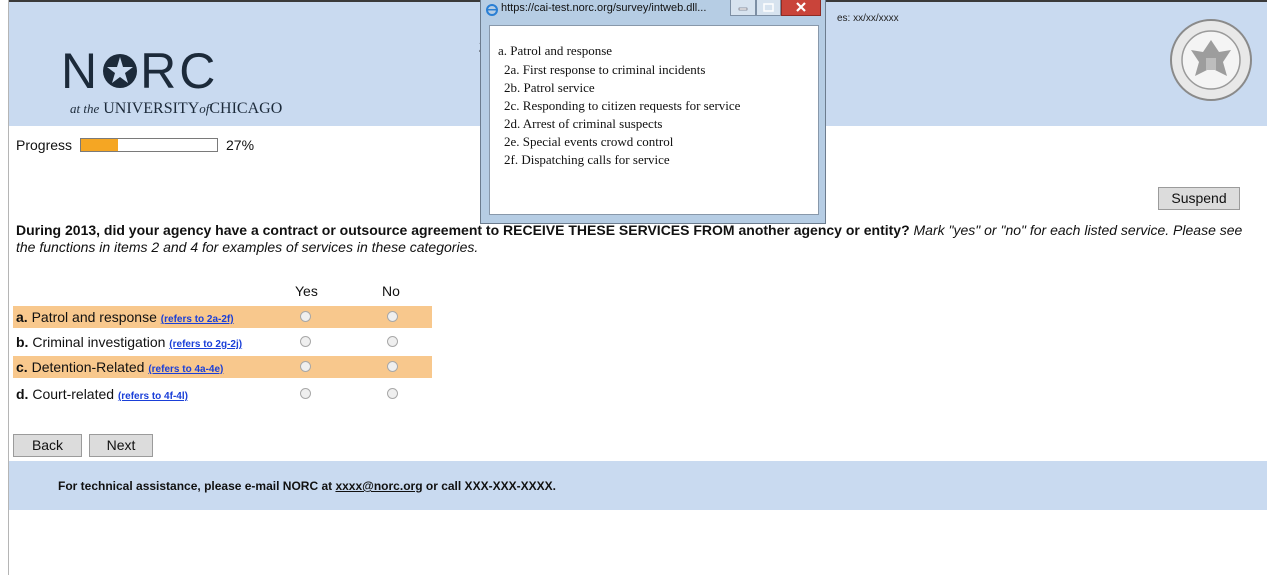 Image resolution: width=1267 pixels, height=575 pixels. I want to click on row-ref-link: (refers to 4a-4e), so click(185, 369).